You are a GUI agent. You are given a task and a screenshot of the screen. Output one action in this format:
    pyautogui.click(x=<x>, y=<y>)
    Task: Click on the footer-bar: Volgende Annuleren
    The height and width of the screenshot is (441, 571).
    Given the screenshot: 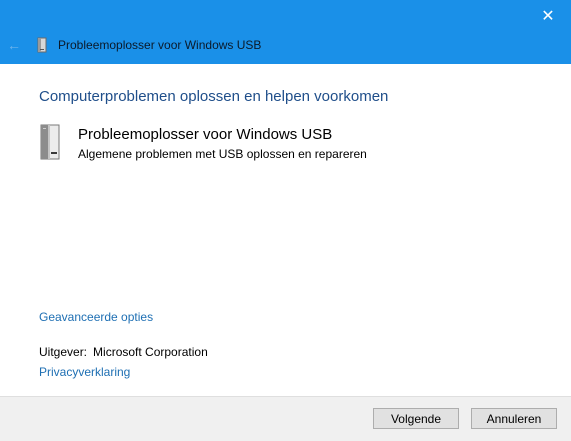 What is the action you would take?
    pyautogui.click(x=285, y=418)
    